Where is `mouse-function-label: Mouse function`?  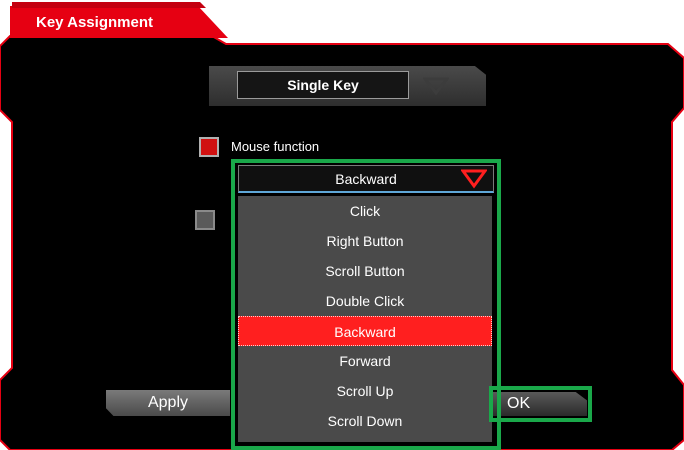 mouse-function-label: Mouse function is located at coordinates (275, 146).